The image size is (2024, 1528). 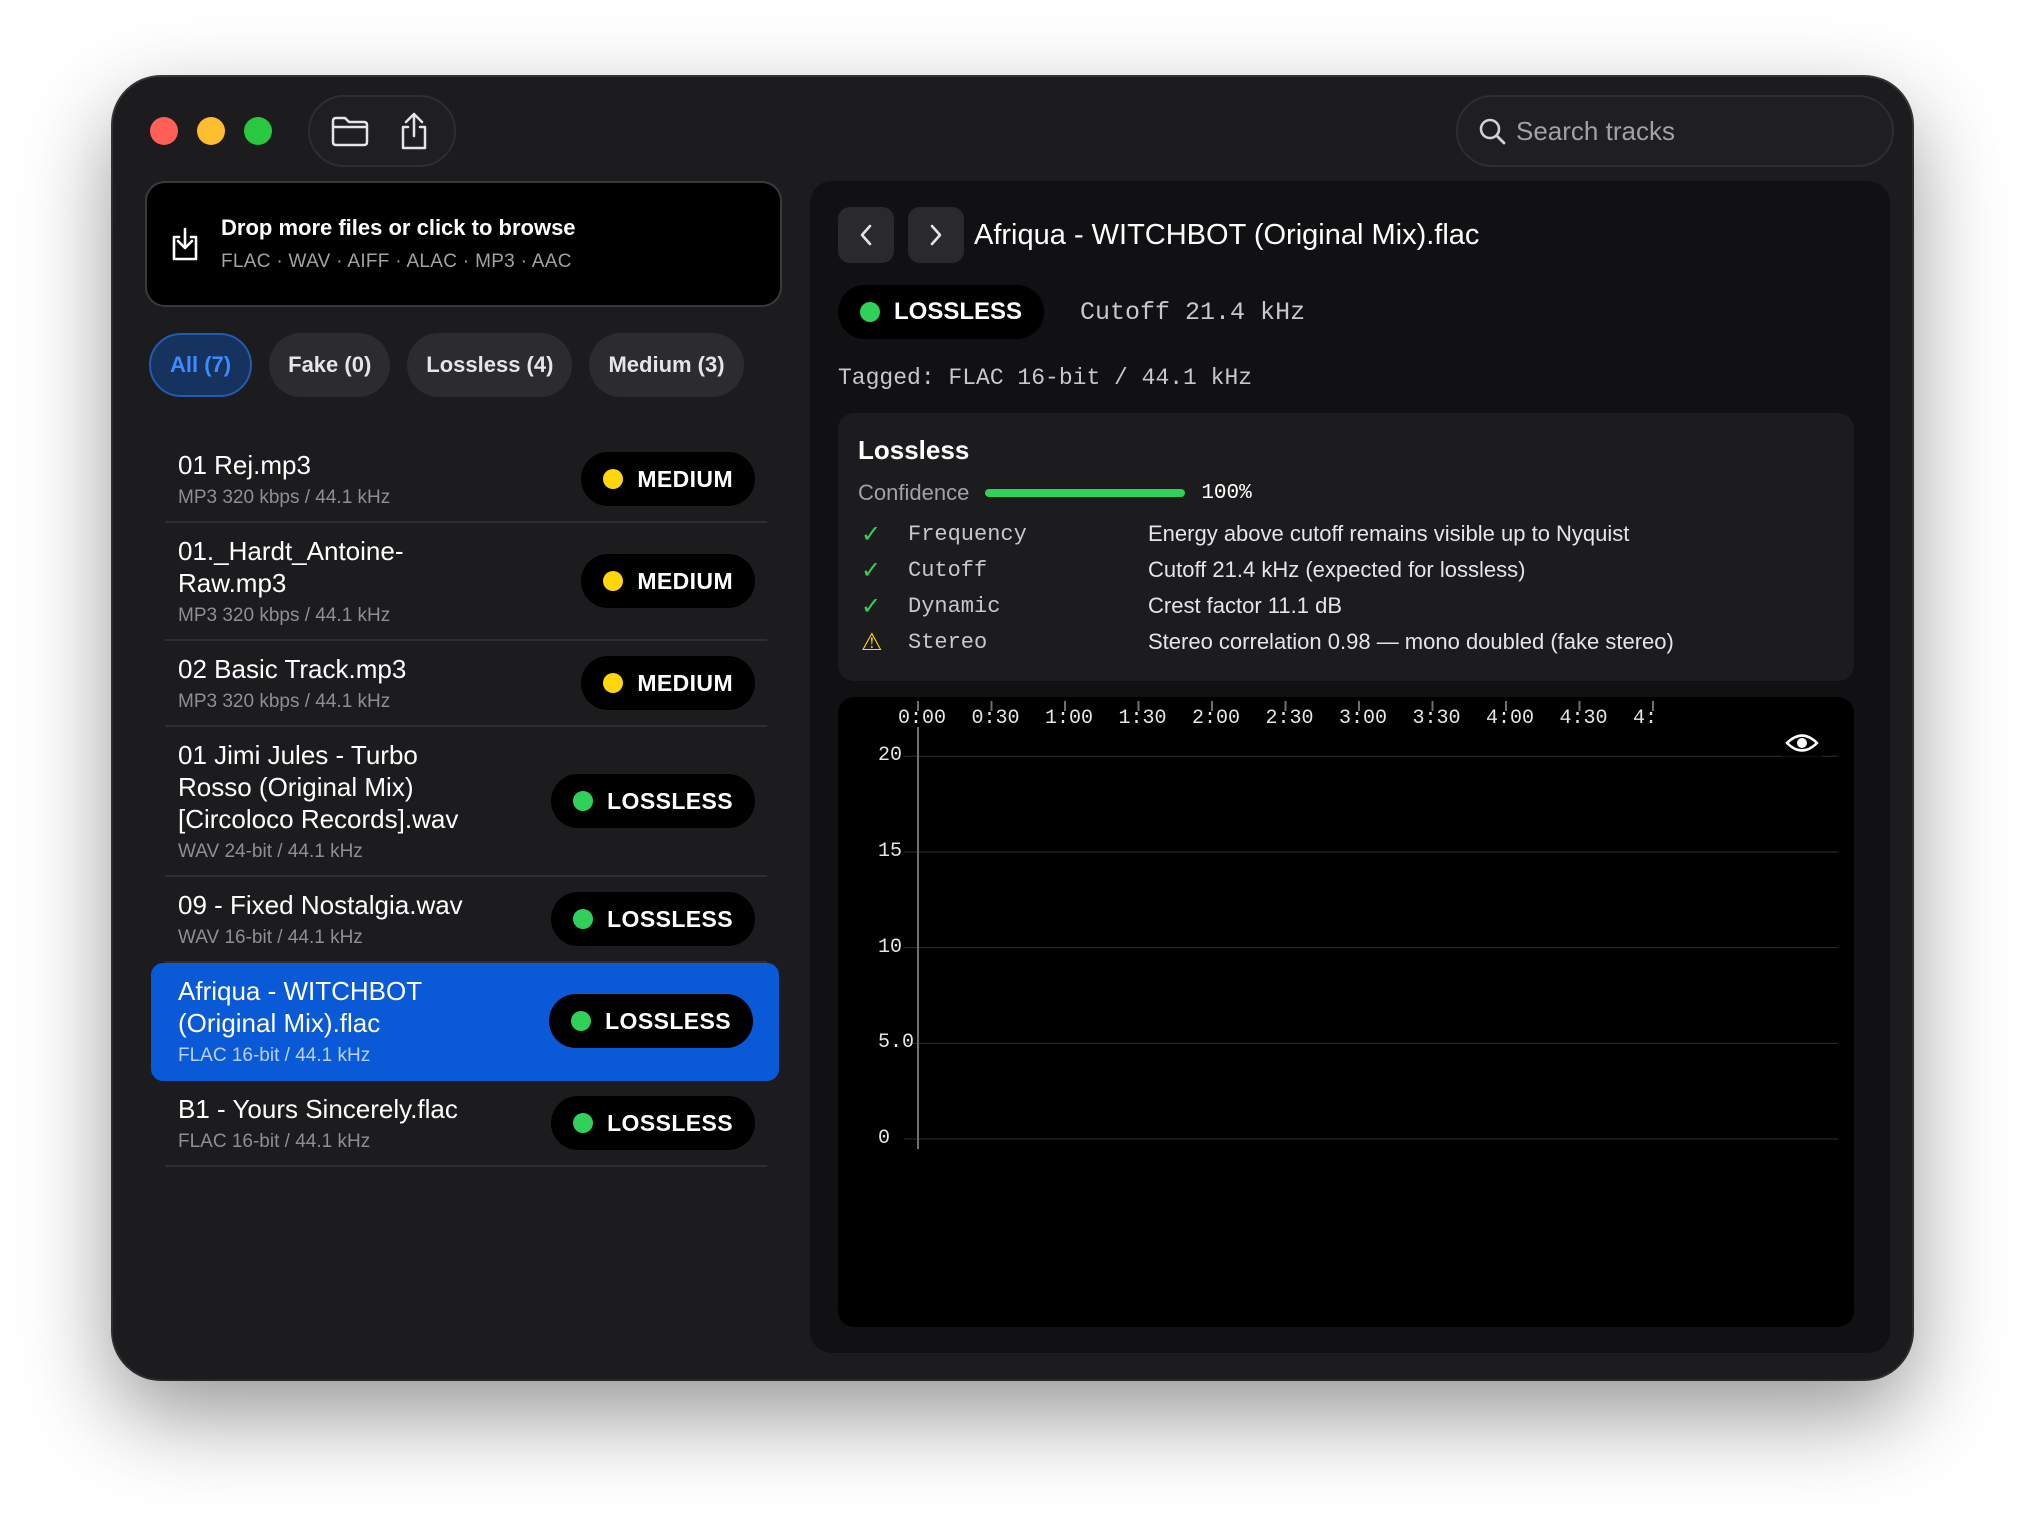 What do you see at coordinates (1216, 718) in the screenshot?
I see `time-tick-label: 2:00` at bounding box center [1216, 718].